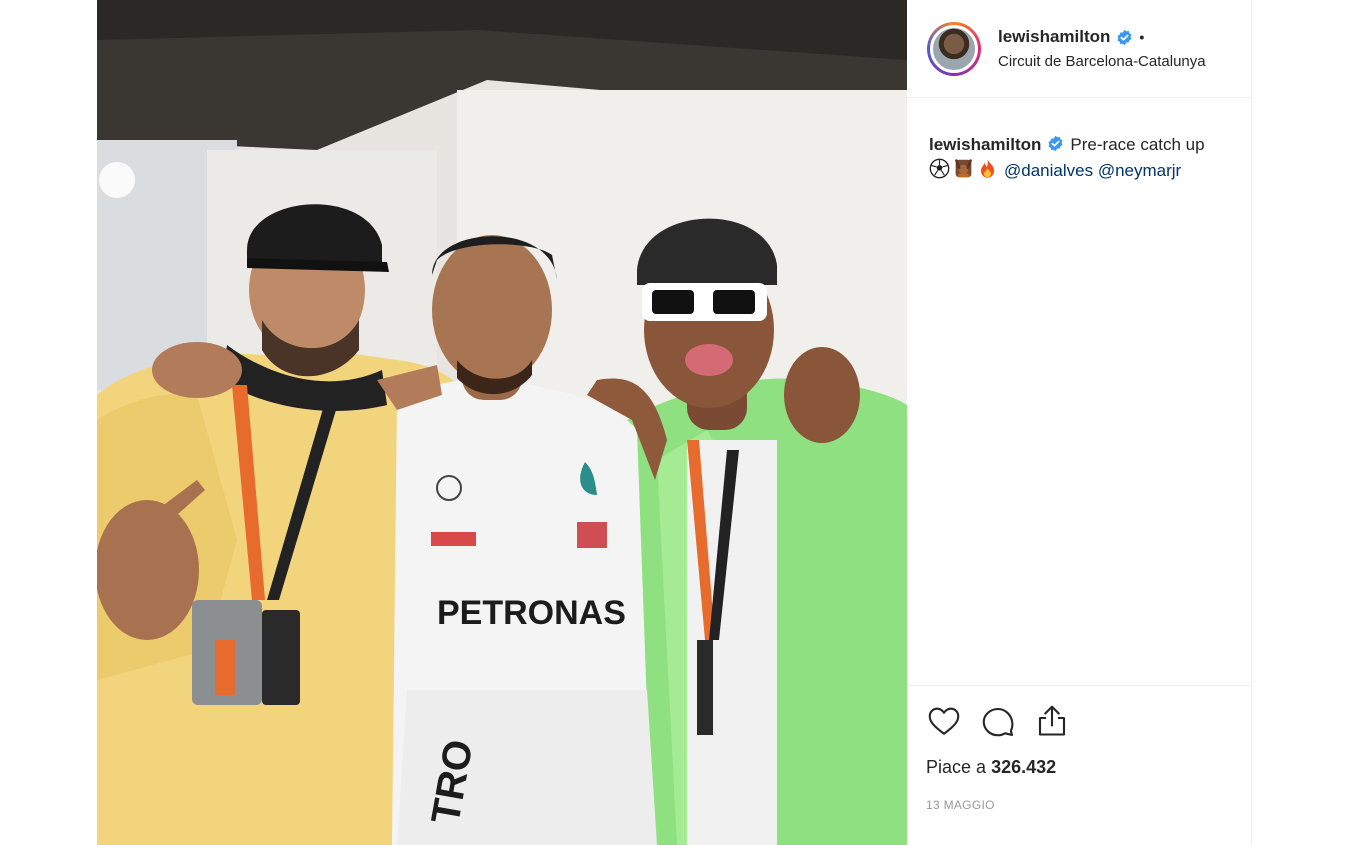 This screenshot has width=1350, height=845. What do you see at coordinates (1079, 767) in the screenshot?
I see `likes-count: Piace a 326.432` at bounding box center [1079, 767].